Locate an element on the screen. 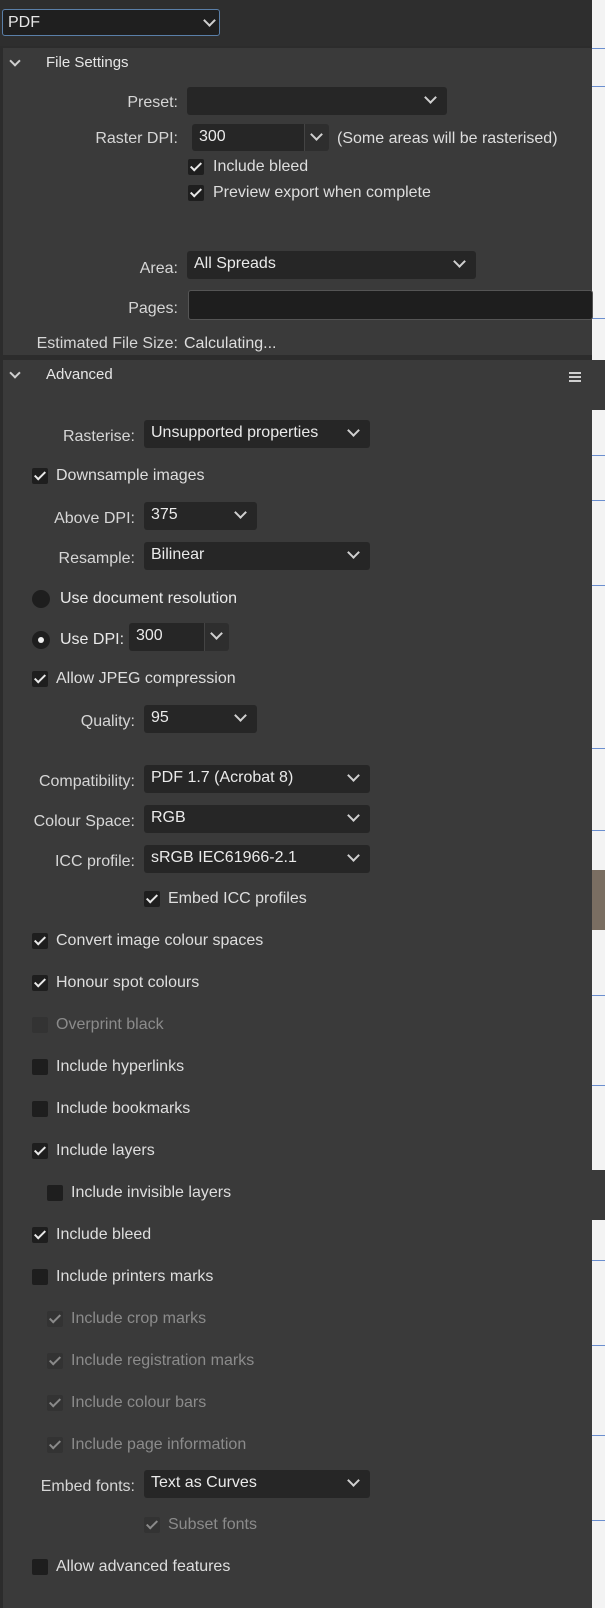  embed-icc-checkbox is located at coordinates (152, 899).